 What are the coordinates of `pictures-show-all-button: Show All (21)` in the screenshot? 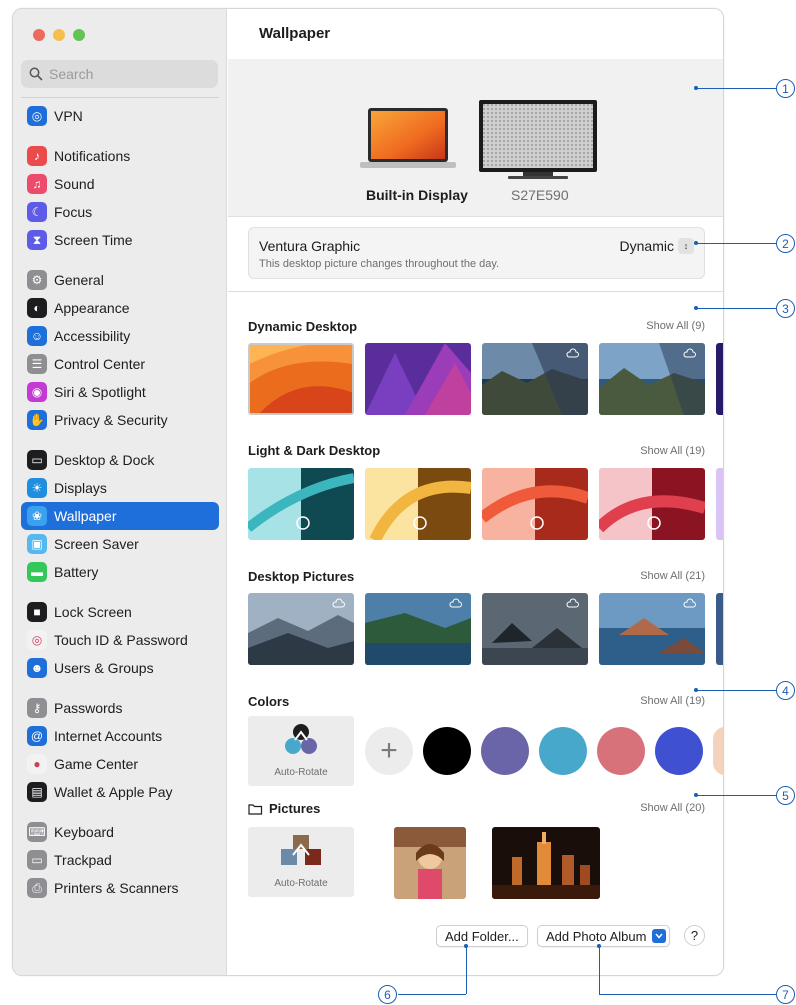 It's located at (672, 576).